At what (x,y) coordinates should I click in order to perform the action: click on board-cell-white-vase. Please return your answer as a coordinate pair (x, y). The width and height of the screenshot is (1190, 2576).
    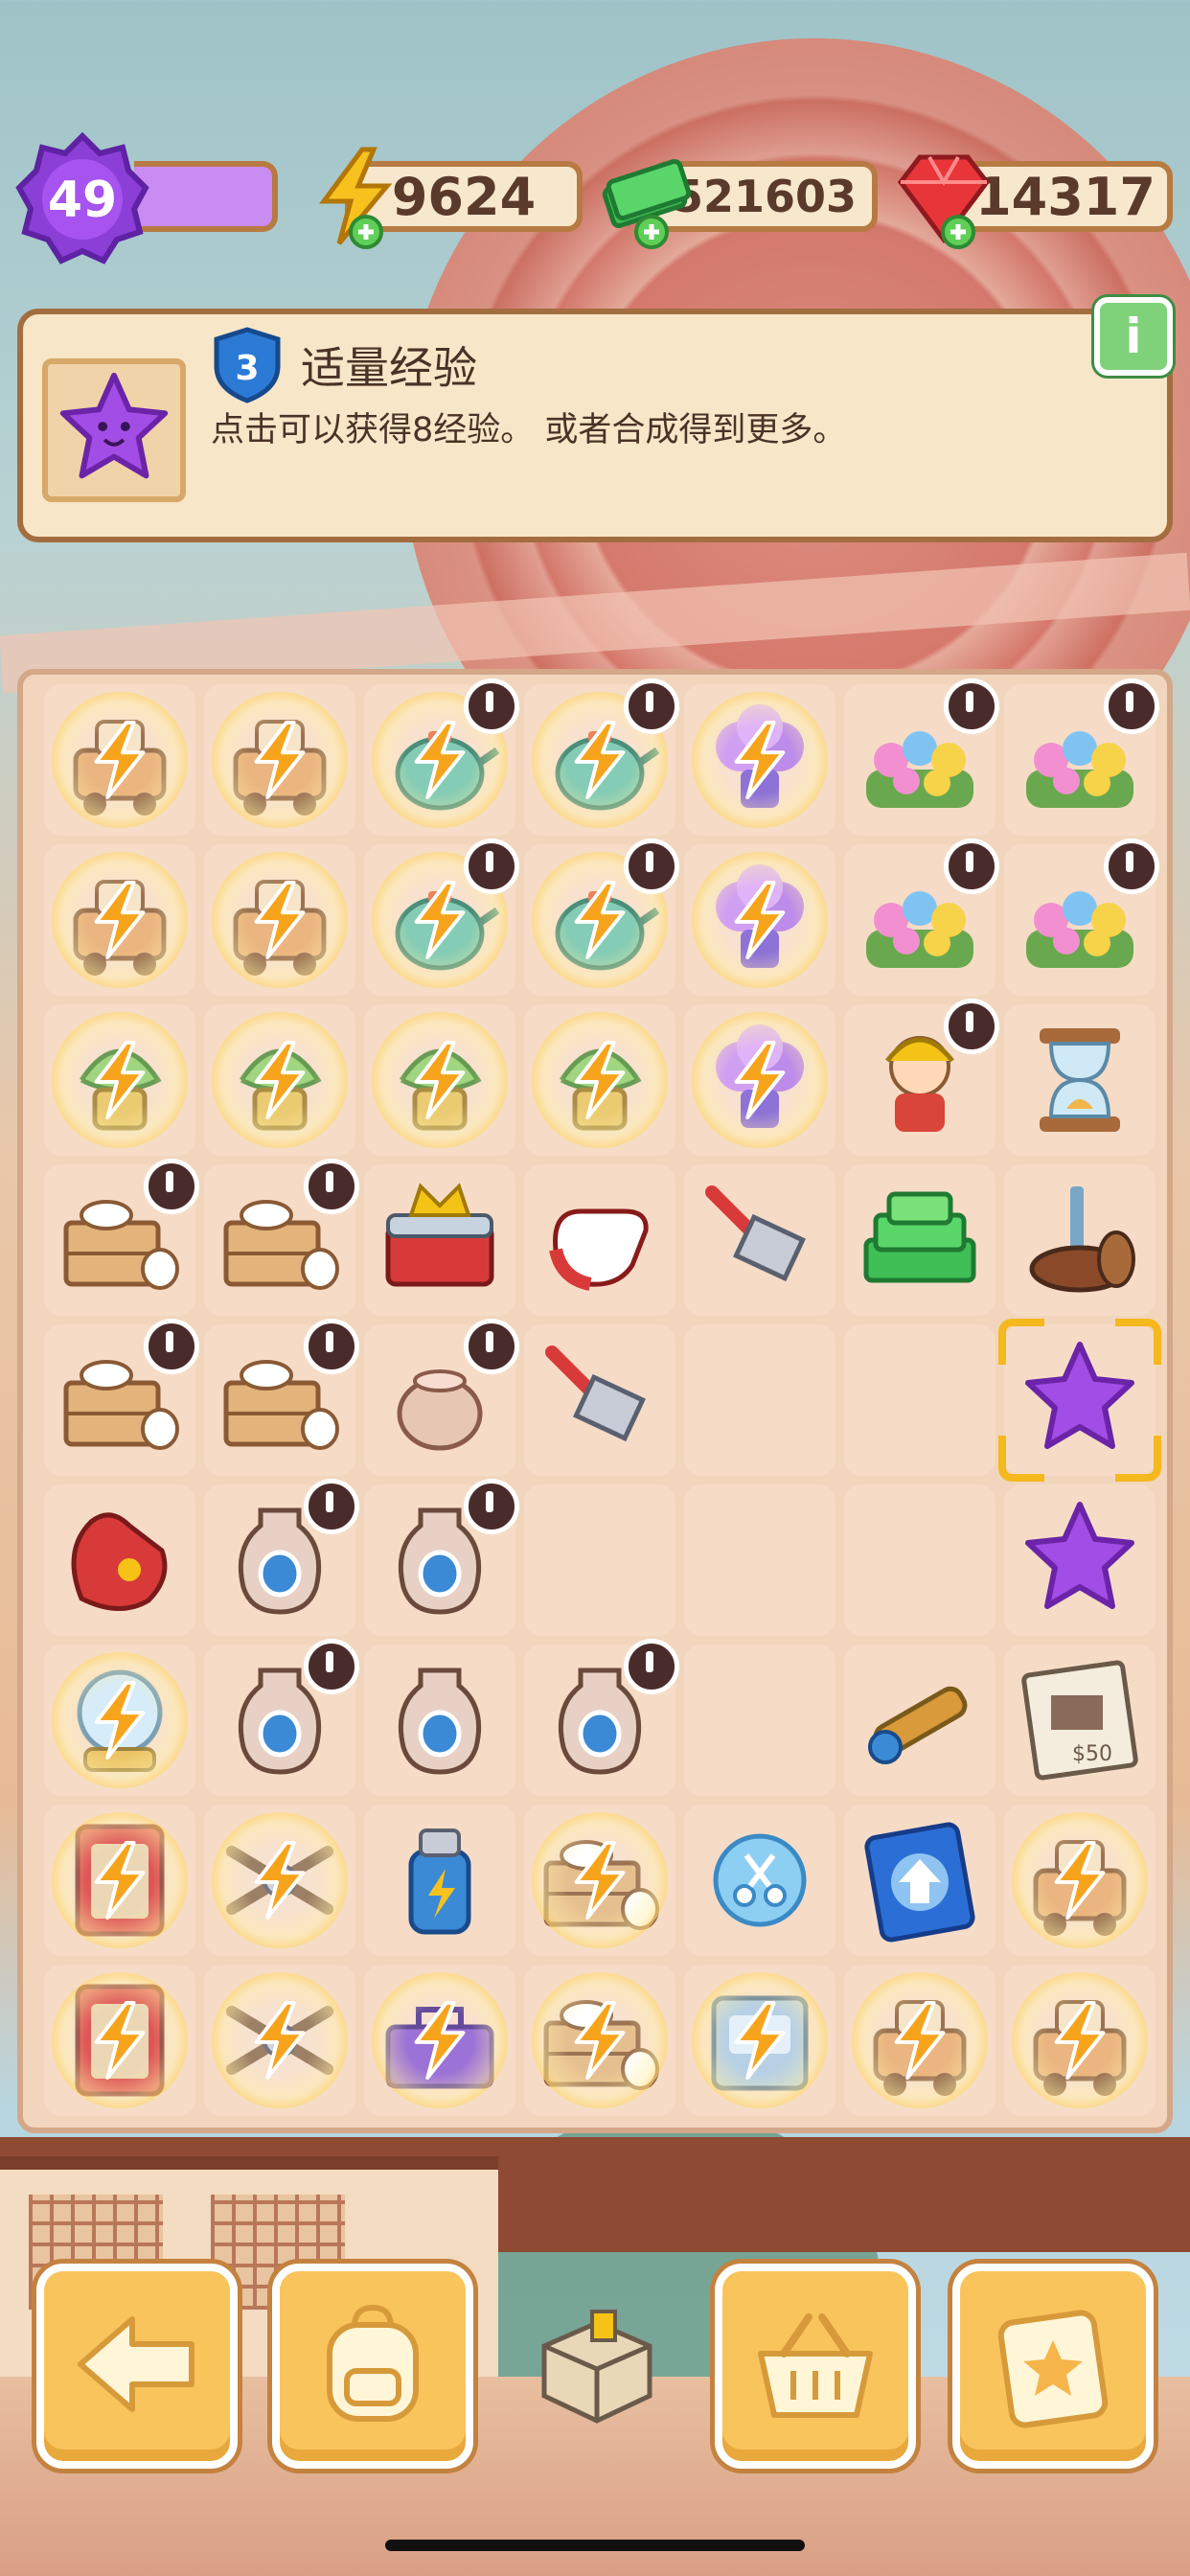
    Looking at the image, I should click on (442, 1557).